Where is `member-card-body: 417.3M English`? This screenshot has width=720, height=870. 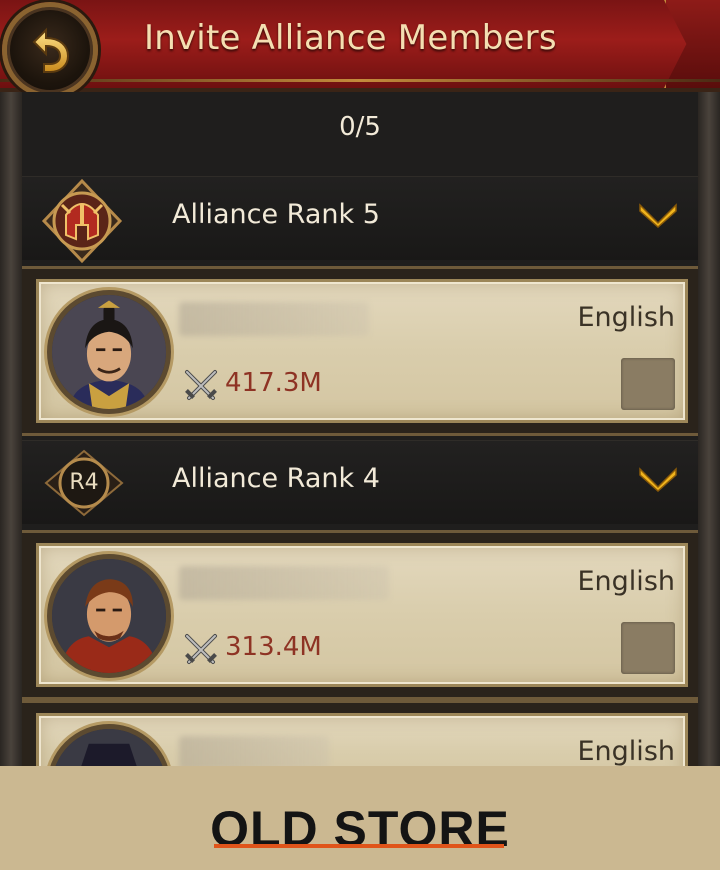
member-card-body: 417.3M English is located at coordinates (362, 351).